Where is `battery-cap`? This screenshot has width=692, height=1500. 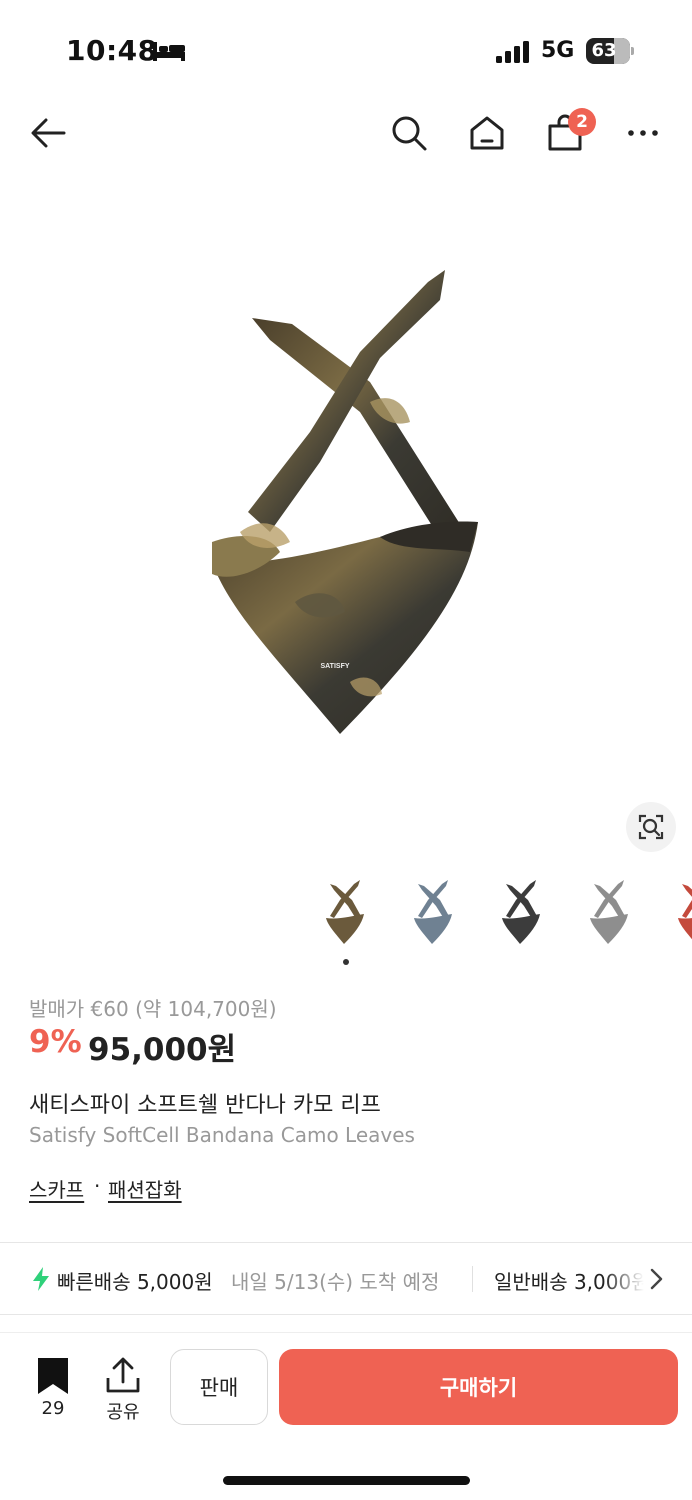 battery-cap is located at coordinates (632, 51).